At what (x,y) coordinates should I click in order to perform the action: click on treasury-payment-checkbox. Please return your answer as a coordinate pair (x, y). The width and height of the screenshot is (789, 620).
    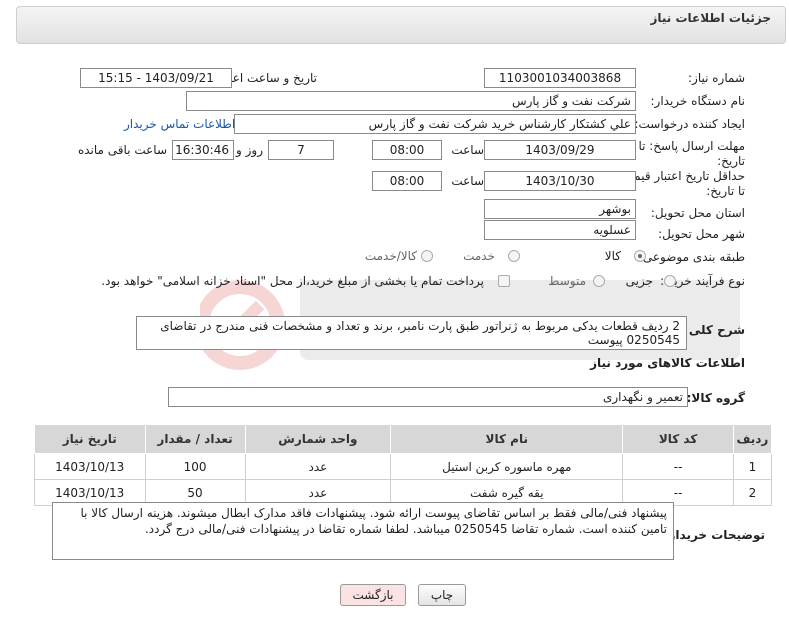
    Looking at the image, I should click on (504, 281).